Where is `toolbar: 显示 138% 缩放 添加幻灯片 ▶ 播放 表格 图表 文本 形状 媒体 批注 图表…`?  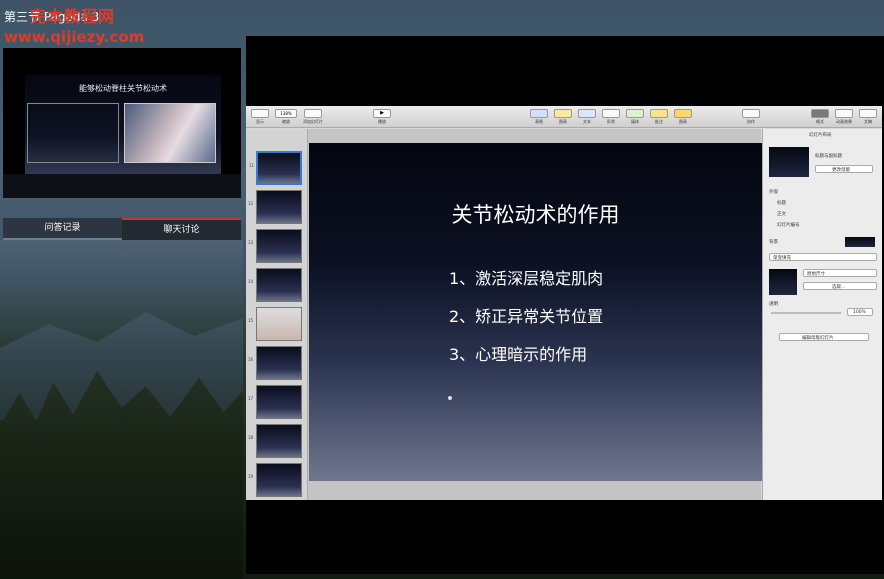
toolbar: 显示 138% 缩放 添加幻灯片 ▶ 播放 表格 图表 文本 形状 媒体 批注 图表… is located at coordinates (564, 117).